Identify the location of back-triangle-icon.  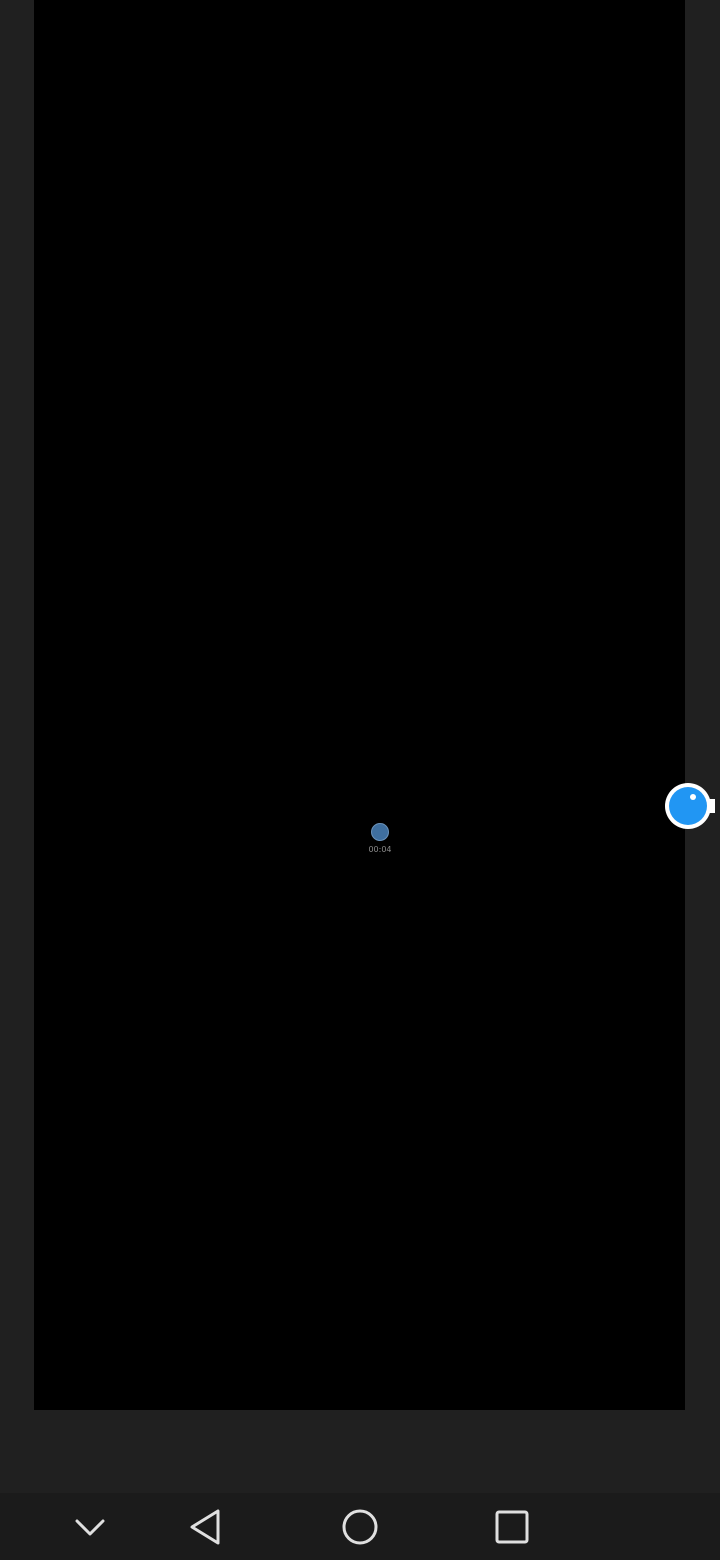
(206, 1527).